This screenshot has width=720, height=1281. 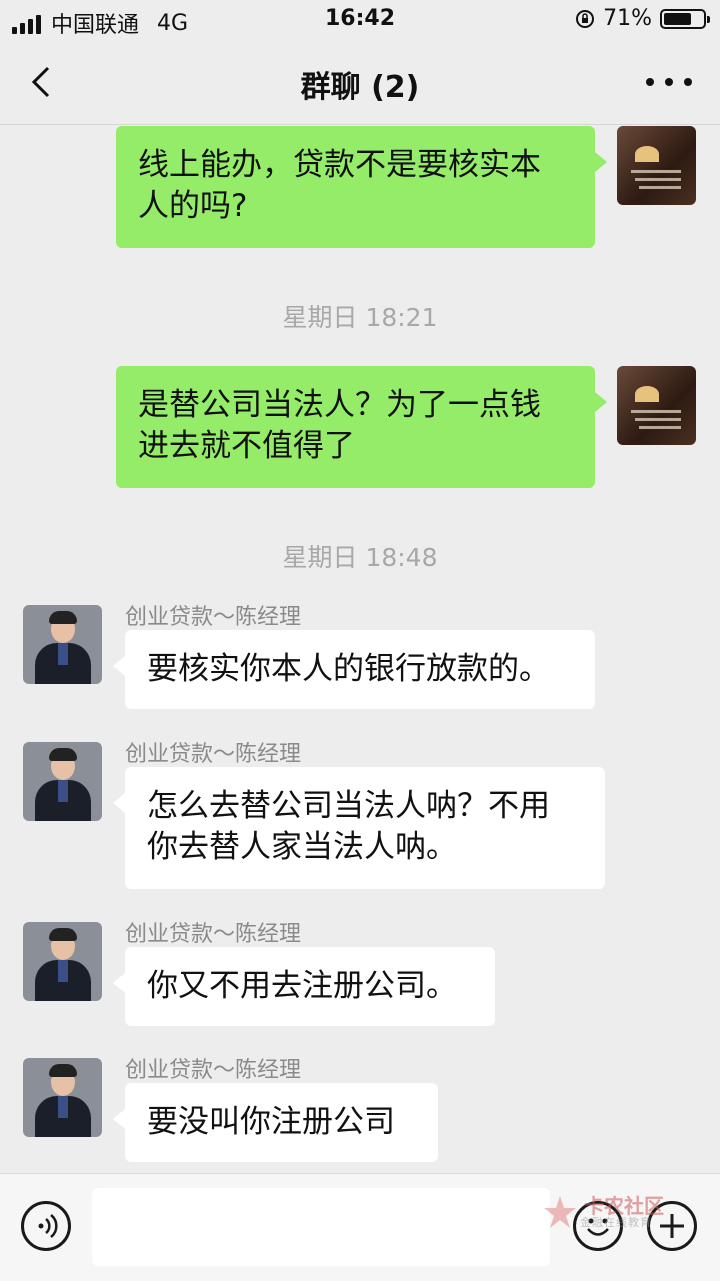 I want to click on timestamp: 星期日 18:21, so click(x=360, y=317).